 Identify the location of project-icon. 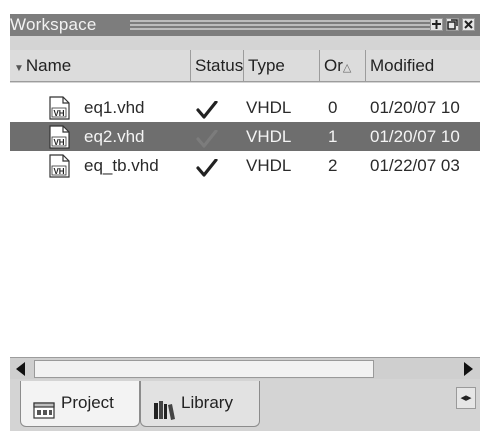
(44, 406).